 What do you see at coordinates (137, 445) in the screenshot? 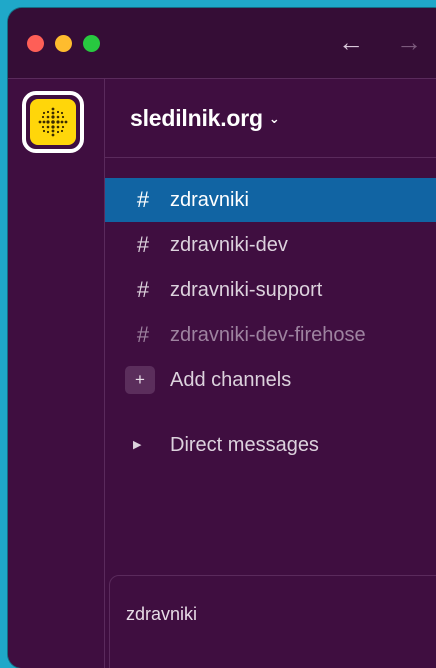
I see `caret-right-icon: ▶` at bounding box center [137, 445].